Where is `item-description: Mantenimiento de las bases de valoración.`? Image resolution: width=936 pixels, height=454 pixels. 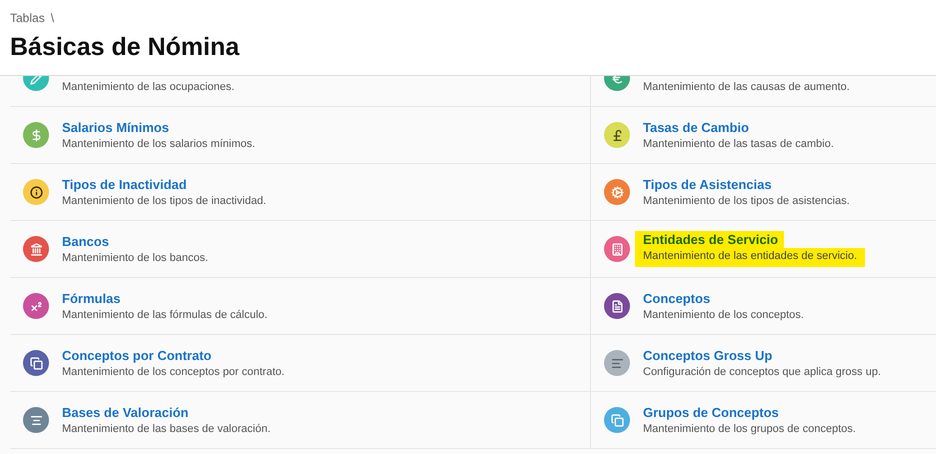
item-description: Mantenimiento de las bases de valoración. is located at coordinates (166, 429).